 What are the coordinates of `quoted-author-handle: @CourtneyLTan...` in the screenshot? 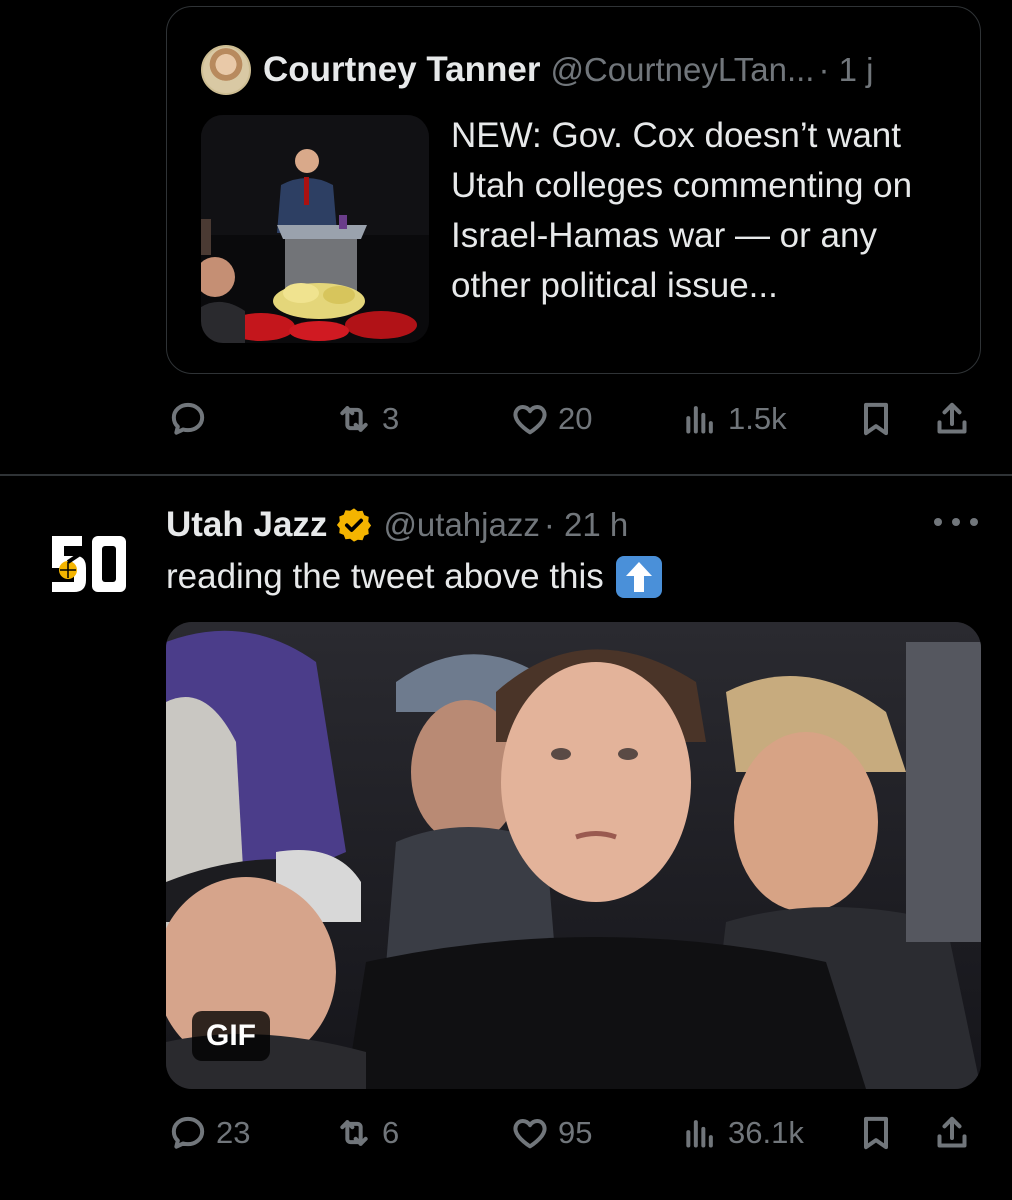 It's located at (682, 70).